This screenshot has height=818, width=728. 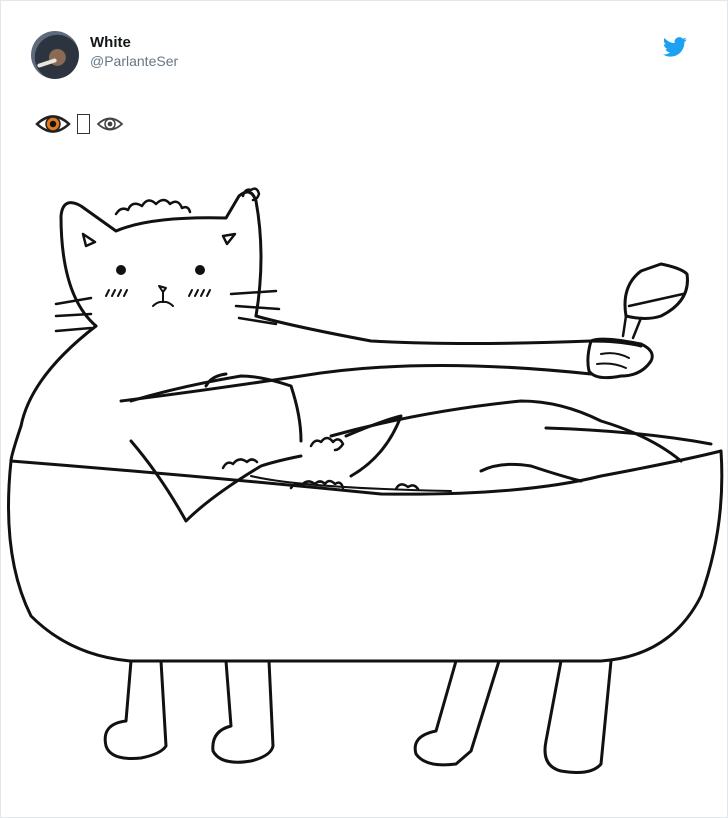 I want to click on cat-leg, so click(x=506, y=431).